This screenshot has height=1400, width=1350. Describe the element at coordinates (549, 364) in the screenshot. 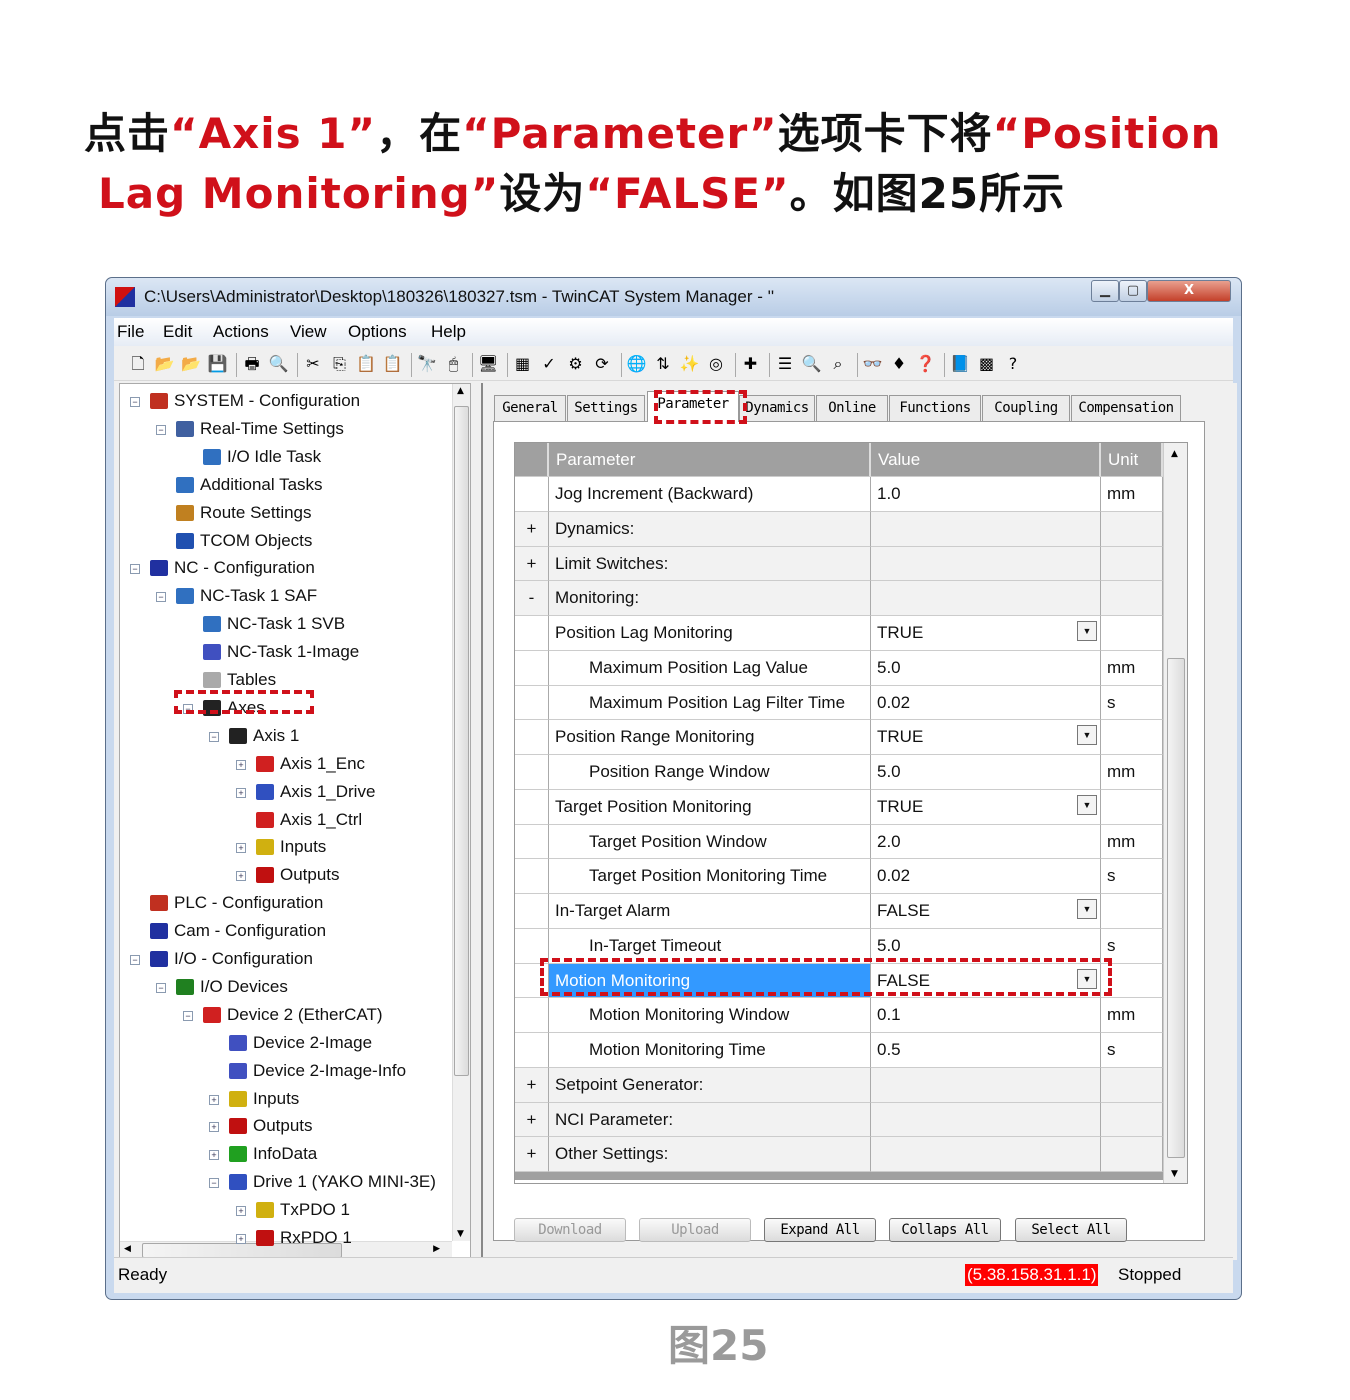

I see `check-icon: ✓` at that location.